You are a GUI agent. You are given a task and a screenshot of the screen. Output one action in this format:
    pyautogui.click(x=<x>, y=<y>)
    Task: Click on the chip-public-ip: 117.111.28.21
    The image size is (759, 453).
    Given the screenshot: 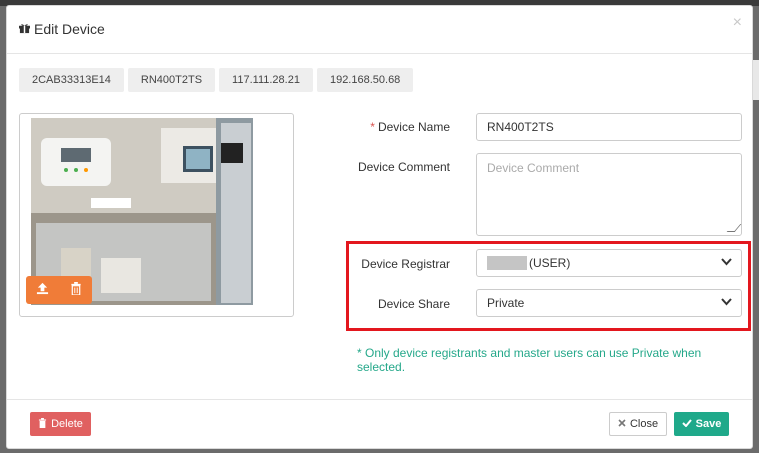 What is the action you would take?
    pyautogui.click(x=266, y=80)
    